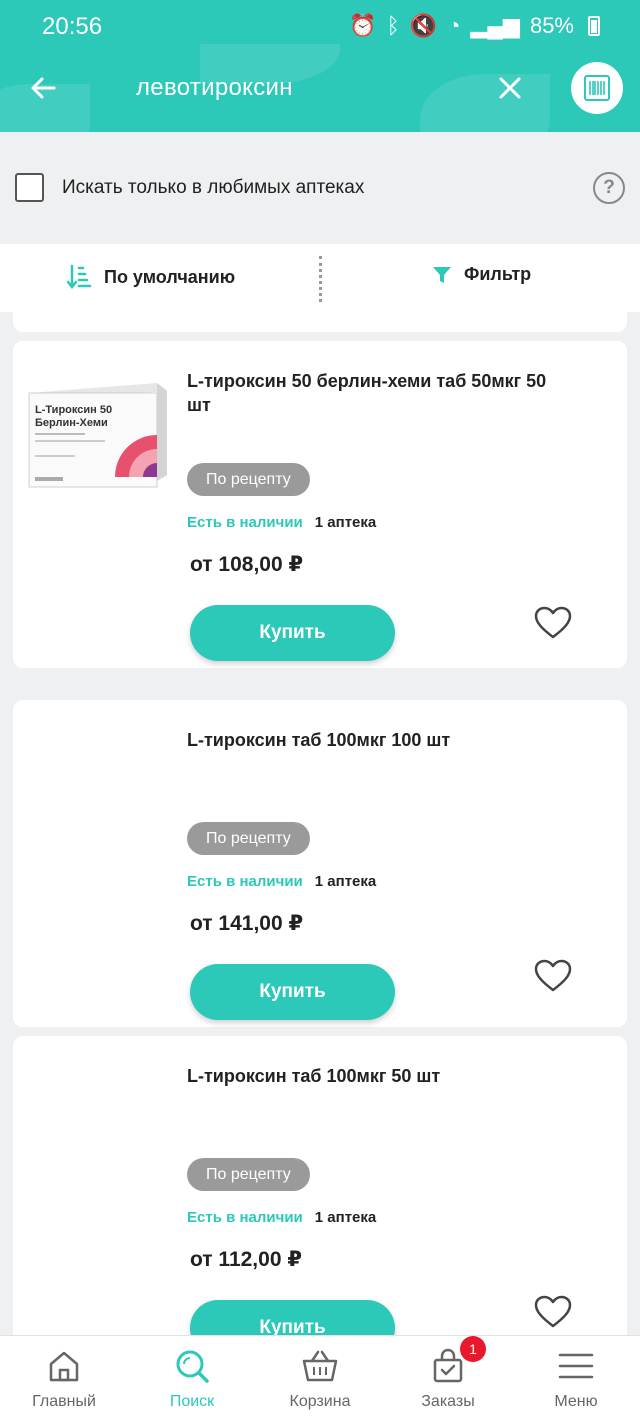 The height and width of the screenshot is (1423, 640). Describe the element at coordinates (192, 1401) in the screenshot. I see `nav-label: Поиск` at that location.